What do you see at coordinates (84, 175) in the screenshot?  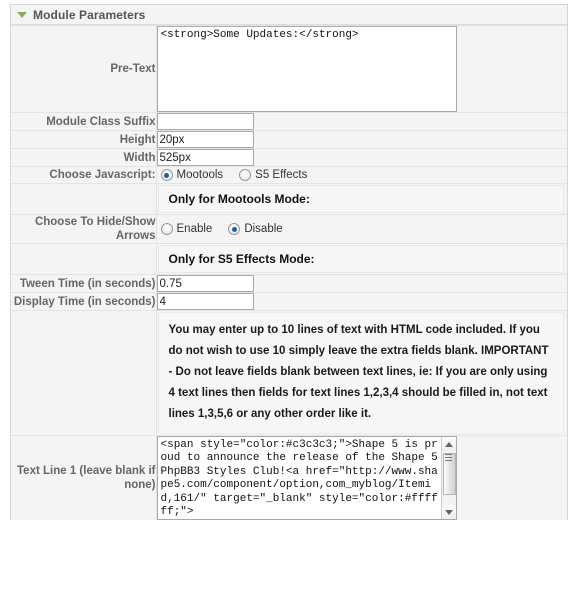 I see `label-choose-javascript: Choose Javascript:` at bounding box center [84, 175].